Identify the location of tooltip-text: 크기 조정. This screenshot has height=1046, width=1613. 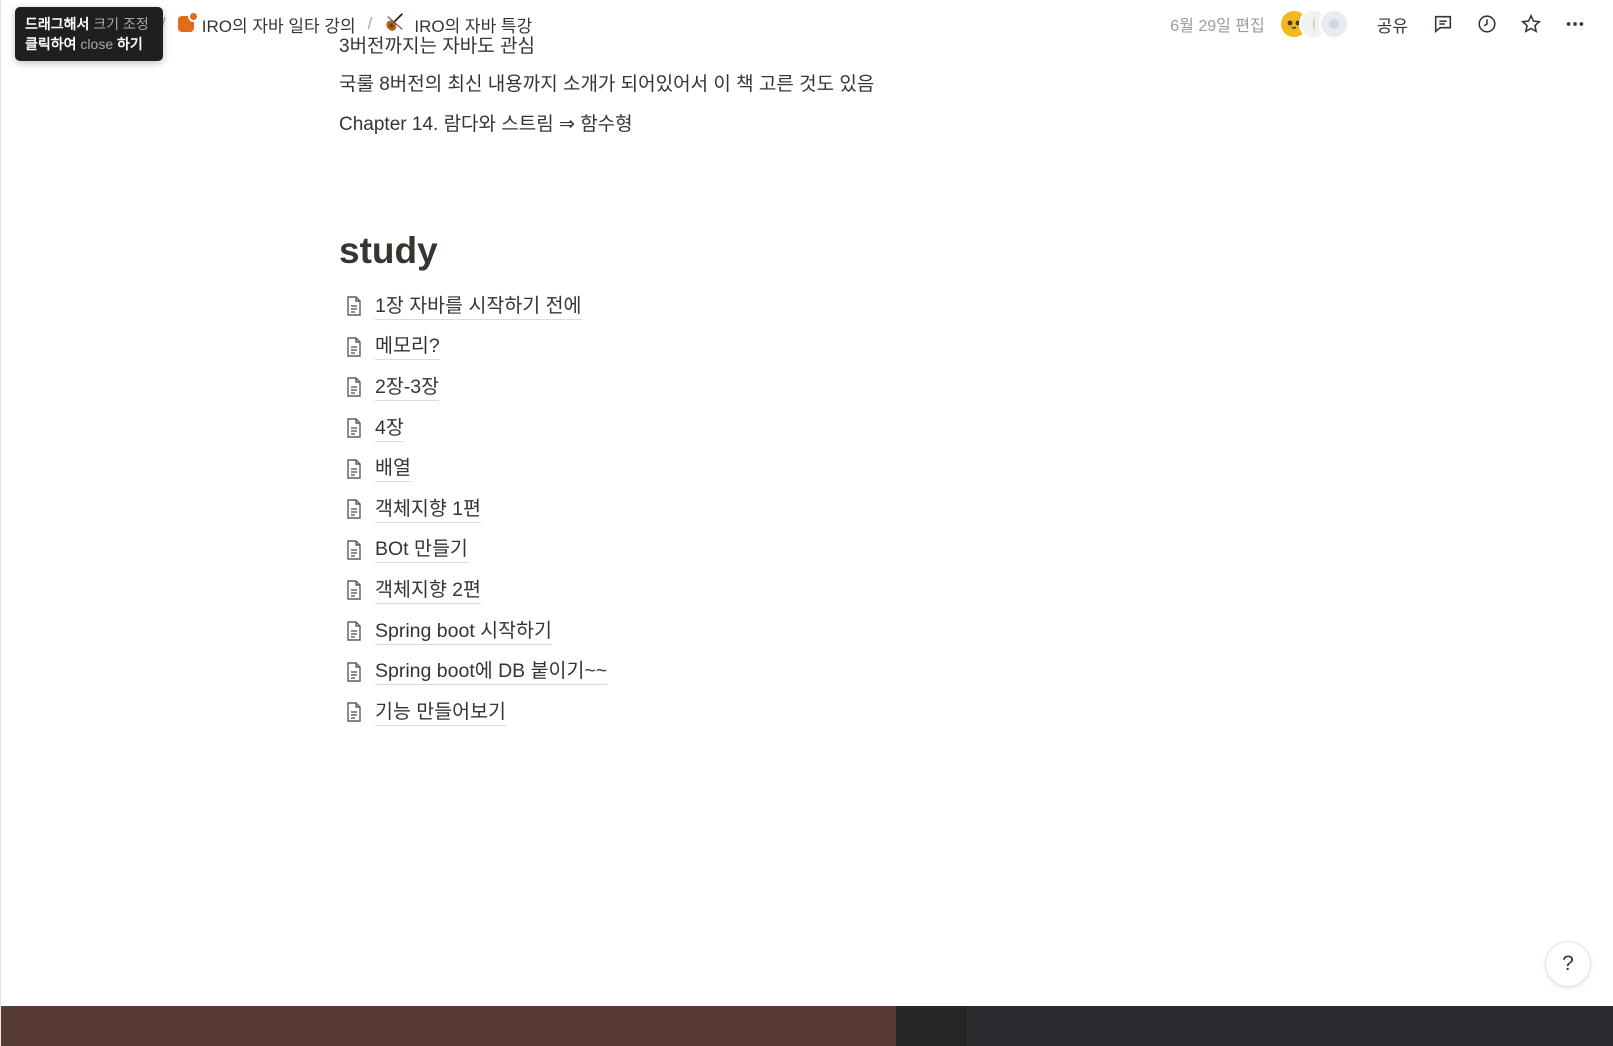
(119, 24).